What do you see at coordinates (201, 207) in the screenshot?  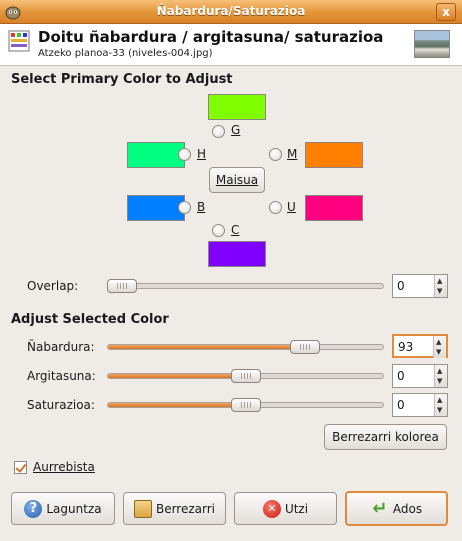 I see `radio-b-label: B` at bounding box center [201, 207].